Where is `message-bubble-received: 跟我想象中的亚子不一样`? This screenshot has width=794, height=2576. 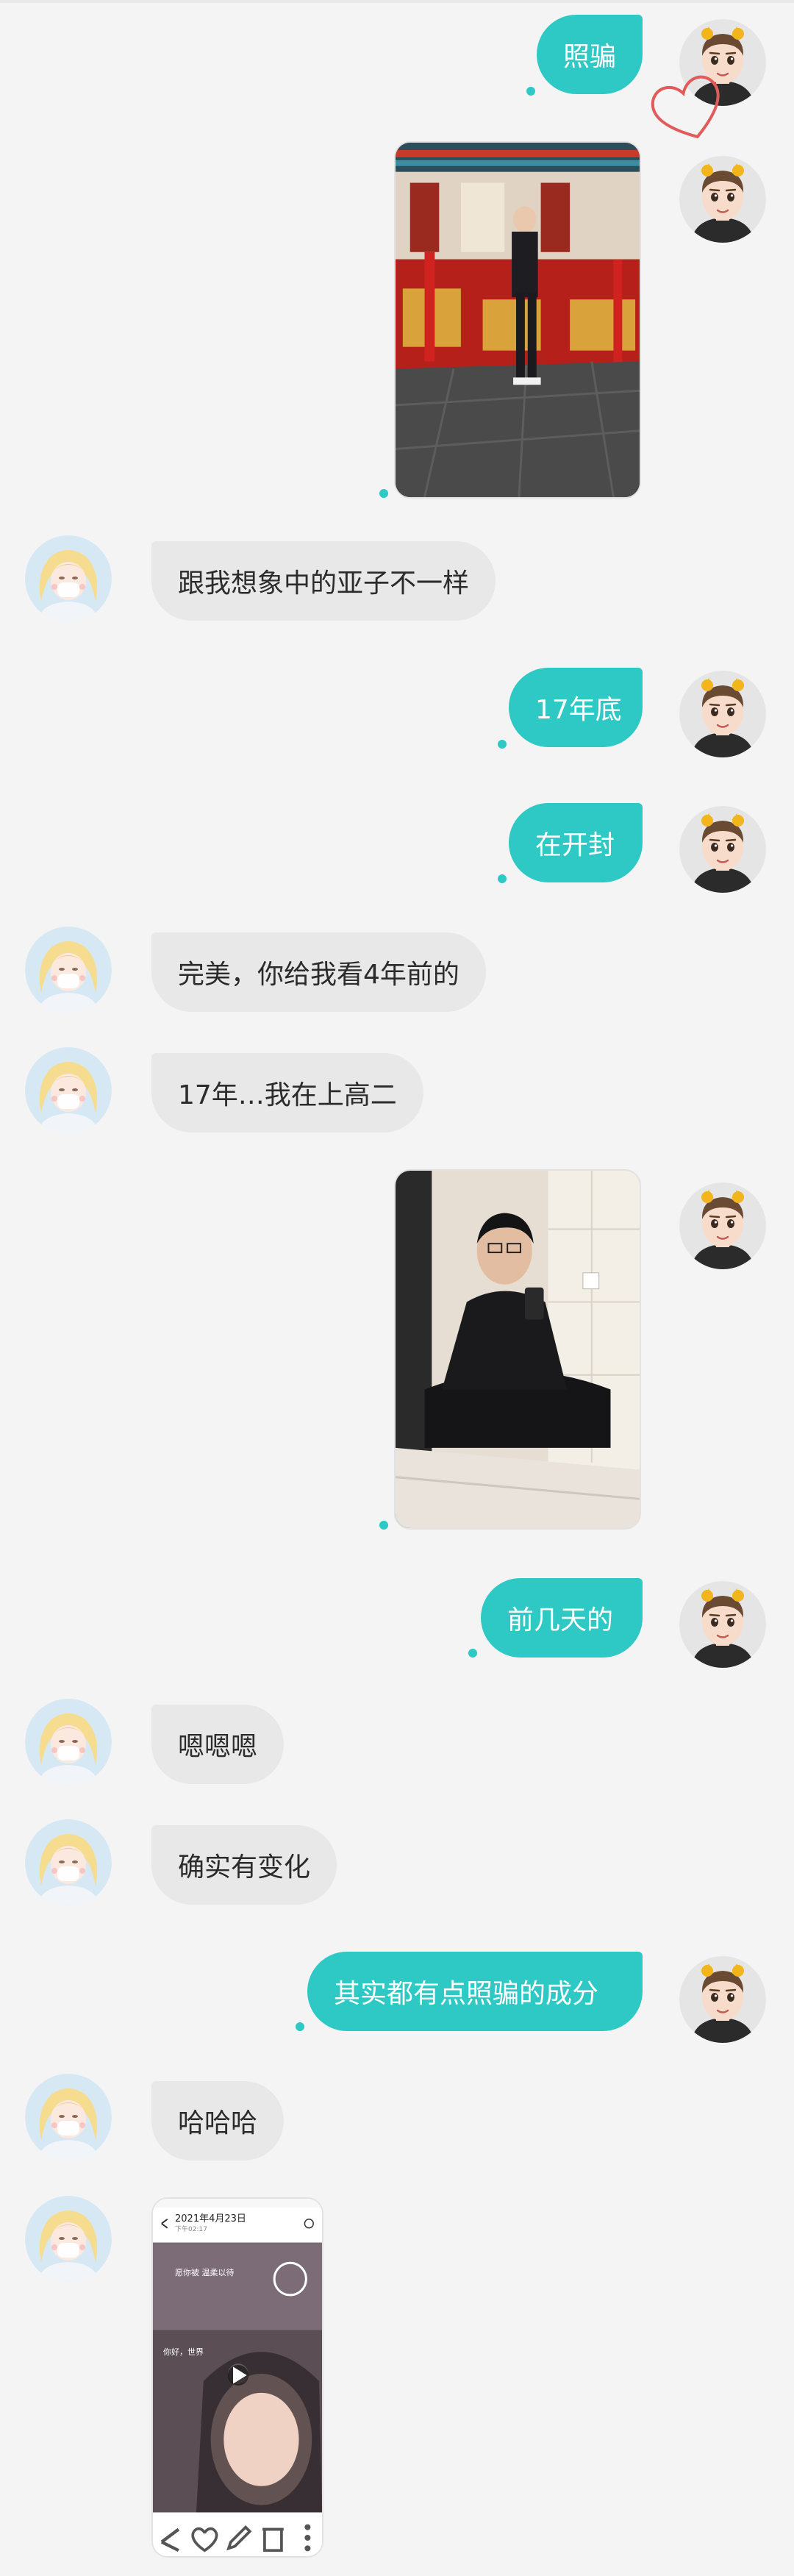
message-bubble-received: 跟我想象中的亚子不一样 is located at coordinates (323, 581).